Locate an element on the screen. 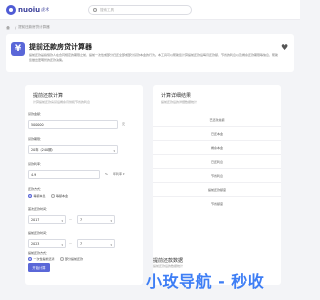 This screenshot has width=320, height=300. repay-method-radio-group: 等额本息 等额本金 is located at coordinates (50, 196).